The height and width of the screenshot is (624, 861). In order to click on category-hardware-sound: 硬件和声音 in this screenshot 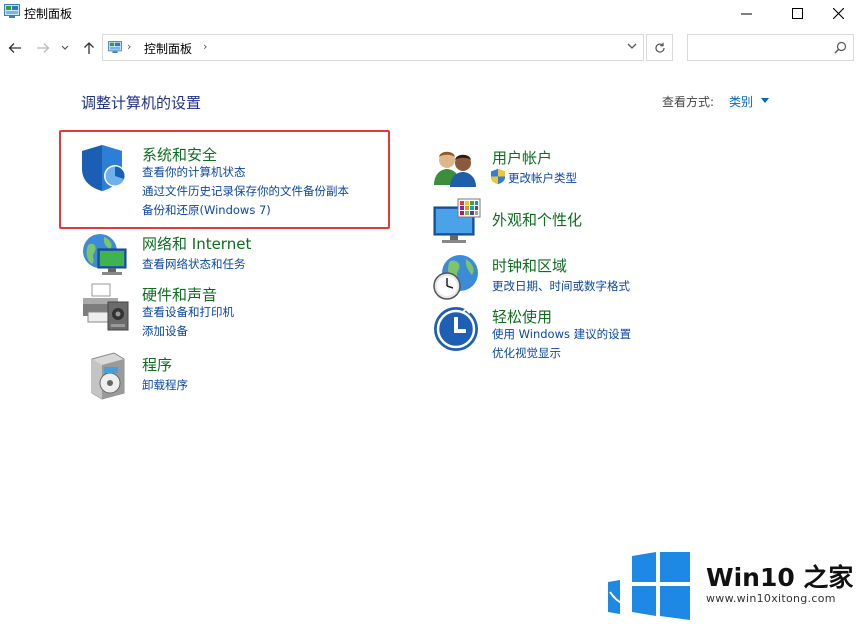, I will do `click(179, 294)`.